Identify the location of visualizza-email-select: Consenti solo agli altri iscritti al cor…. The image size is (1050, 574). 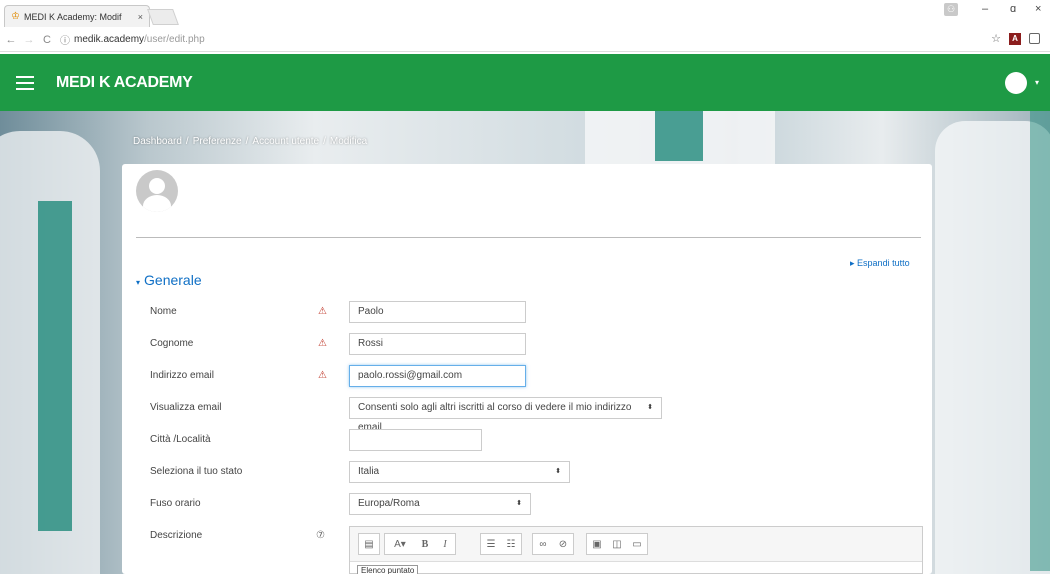
(505, 415).